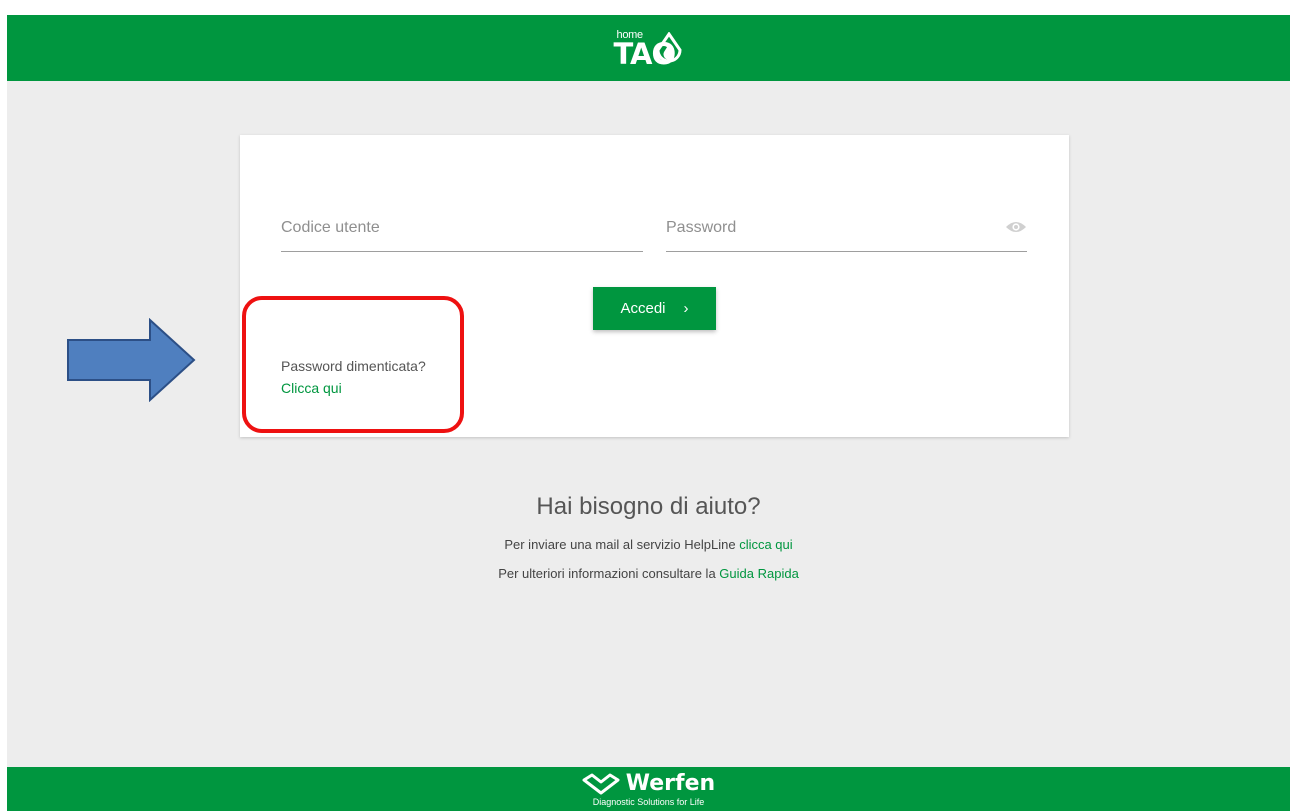  I want to click on header-bar: home TAO, so click(648, 48).